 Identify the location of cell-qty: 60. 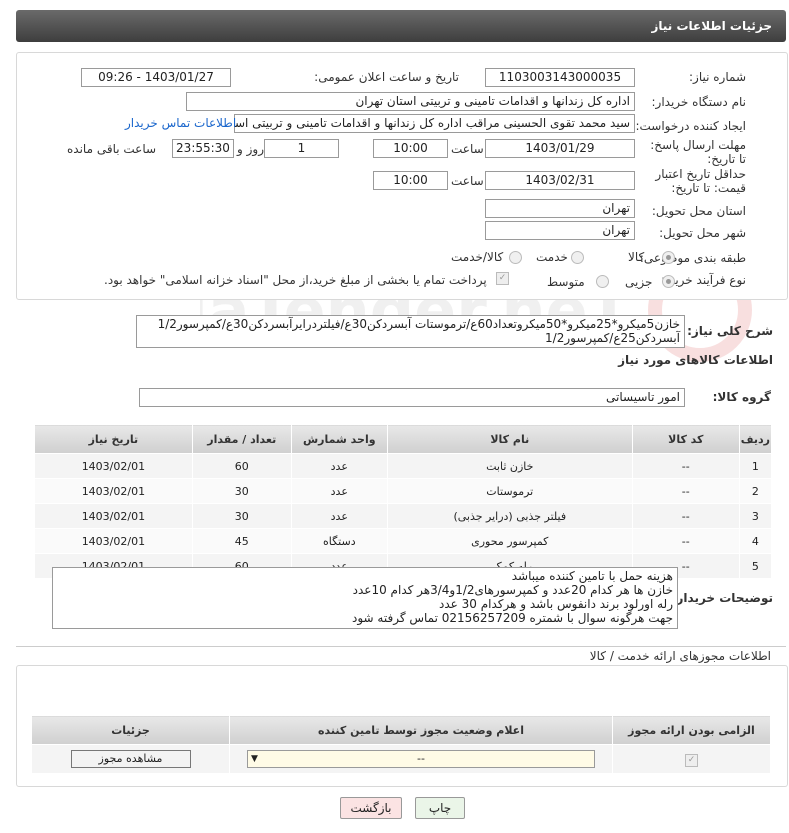
(241, 466).